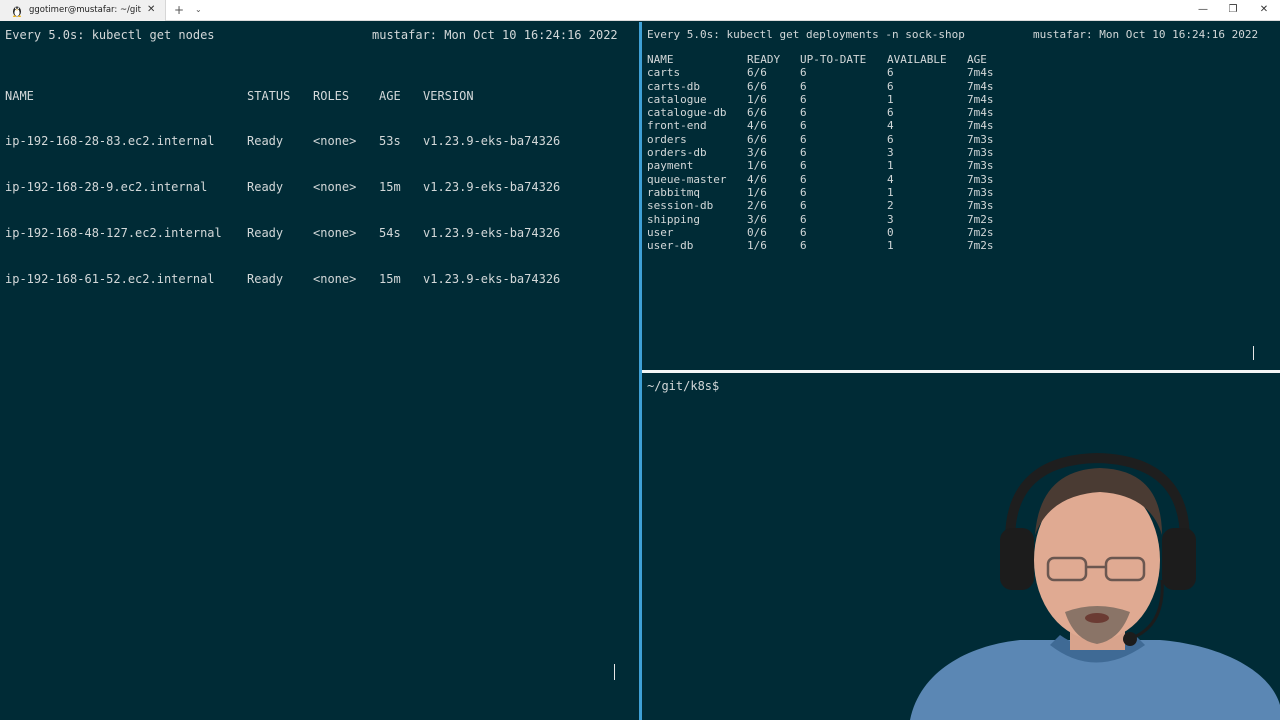 Image resolution: width=1280 pixels, height=720 pixels. Describe the element at coordinates (151, 10) in the screenshot. I see `tab-close-icon: ✕` at that location.